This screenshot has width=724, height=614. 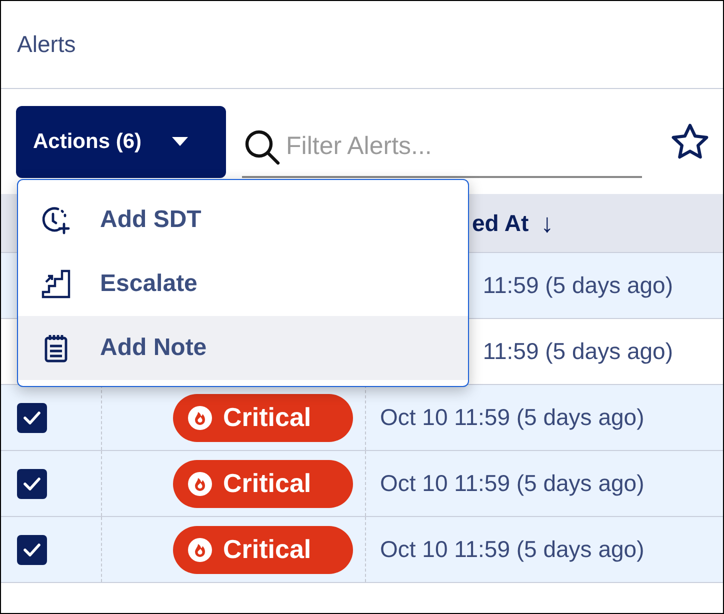 What do you see at coordinates (243, 348) in the screenshot?
I see `menu-item: Add Note` at bounding box center [243, 348].